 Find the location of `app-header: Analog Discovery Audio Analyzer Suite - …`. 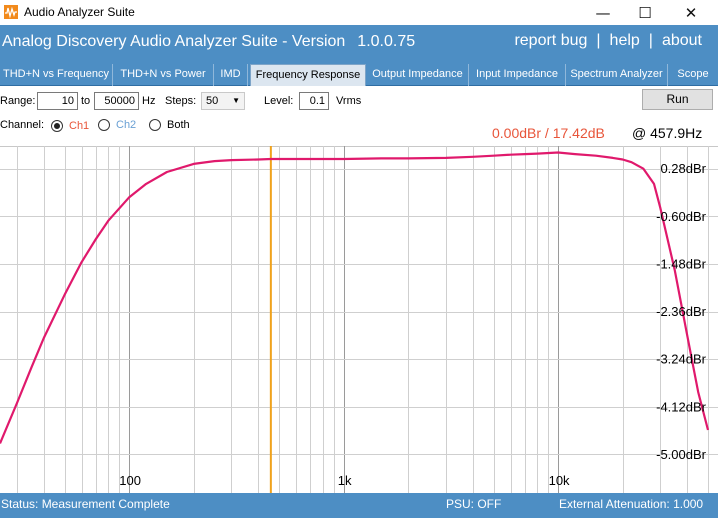

app-header: Analog Discovery Audio Analyzer Suite - … is located at coordinates (359, 43).